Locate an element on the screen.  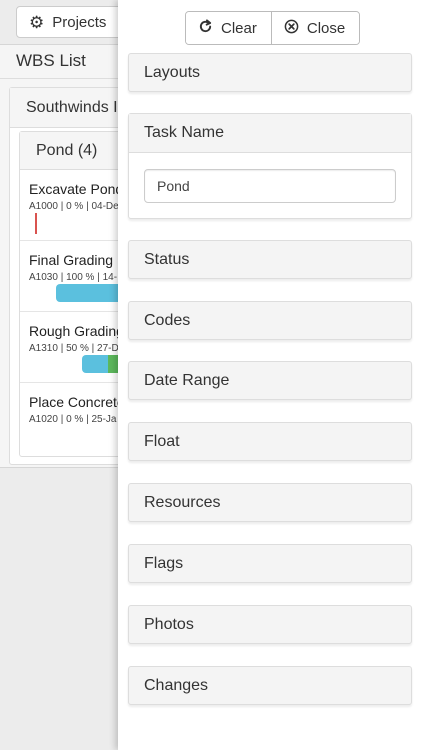
task-row: Excavate Pond A1000 | 0 % | 04-De is located at coordinates (74, 205).